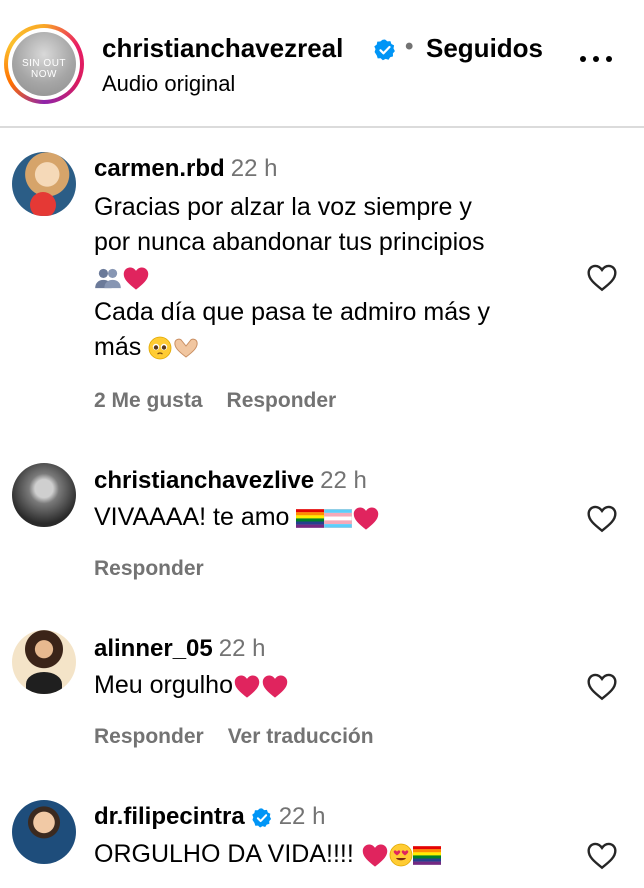 The height and width of the screenshot is (888, 644). Describe the element at coordinates (159, 168) in the screenshot. I see `comment-username: carmen.rbd` at that location.